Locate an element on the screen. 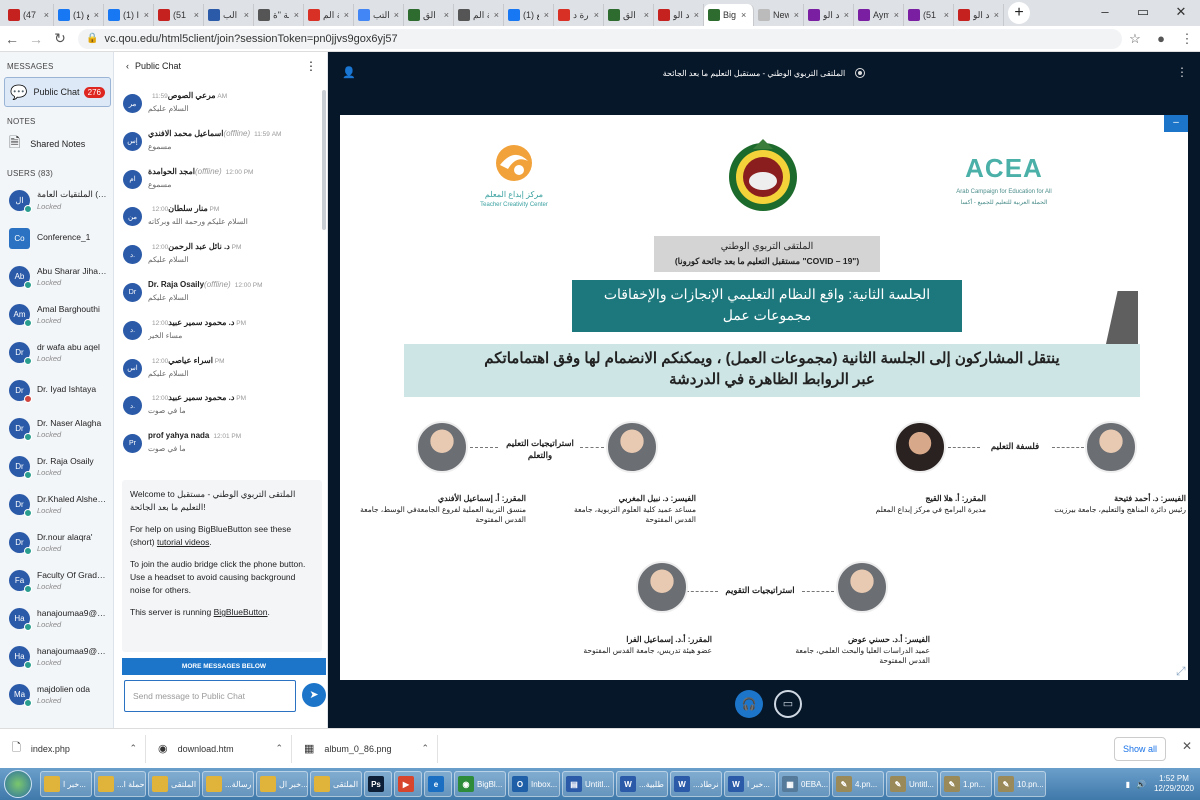 The height and width of the screenshot is (800, 1200). browser-tab: منظمة "ة × is located at coordinates (279, 15).